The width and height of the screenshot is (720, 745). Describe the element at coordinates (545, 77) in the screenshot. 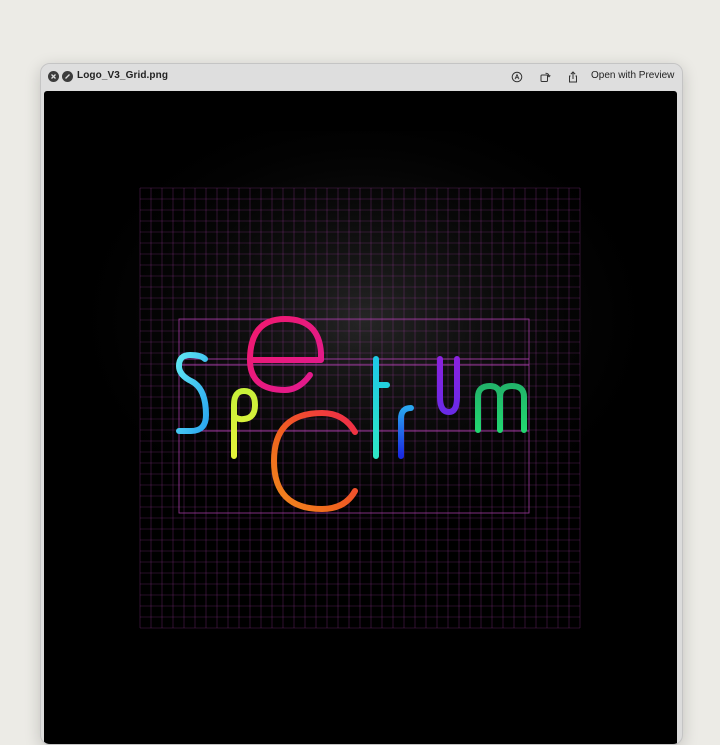

I see `rotate-icon` at that location.